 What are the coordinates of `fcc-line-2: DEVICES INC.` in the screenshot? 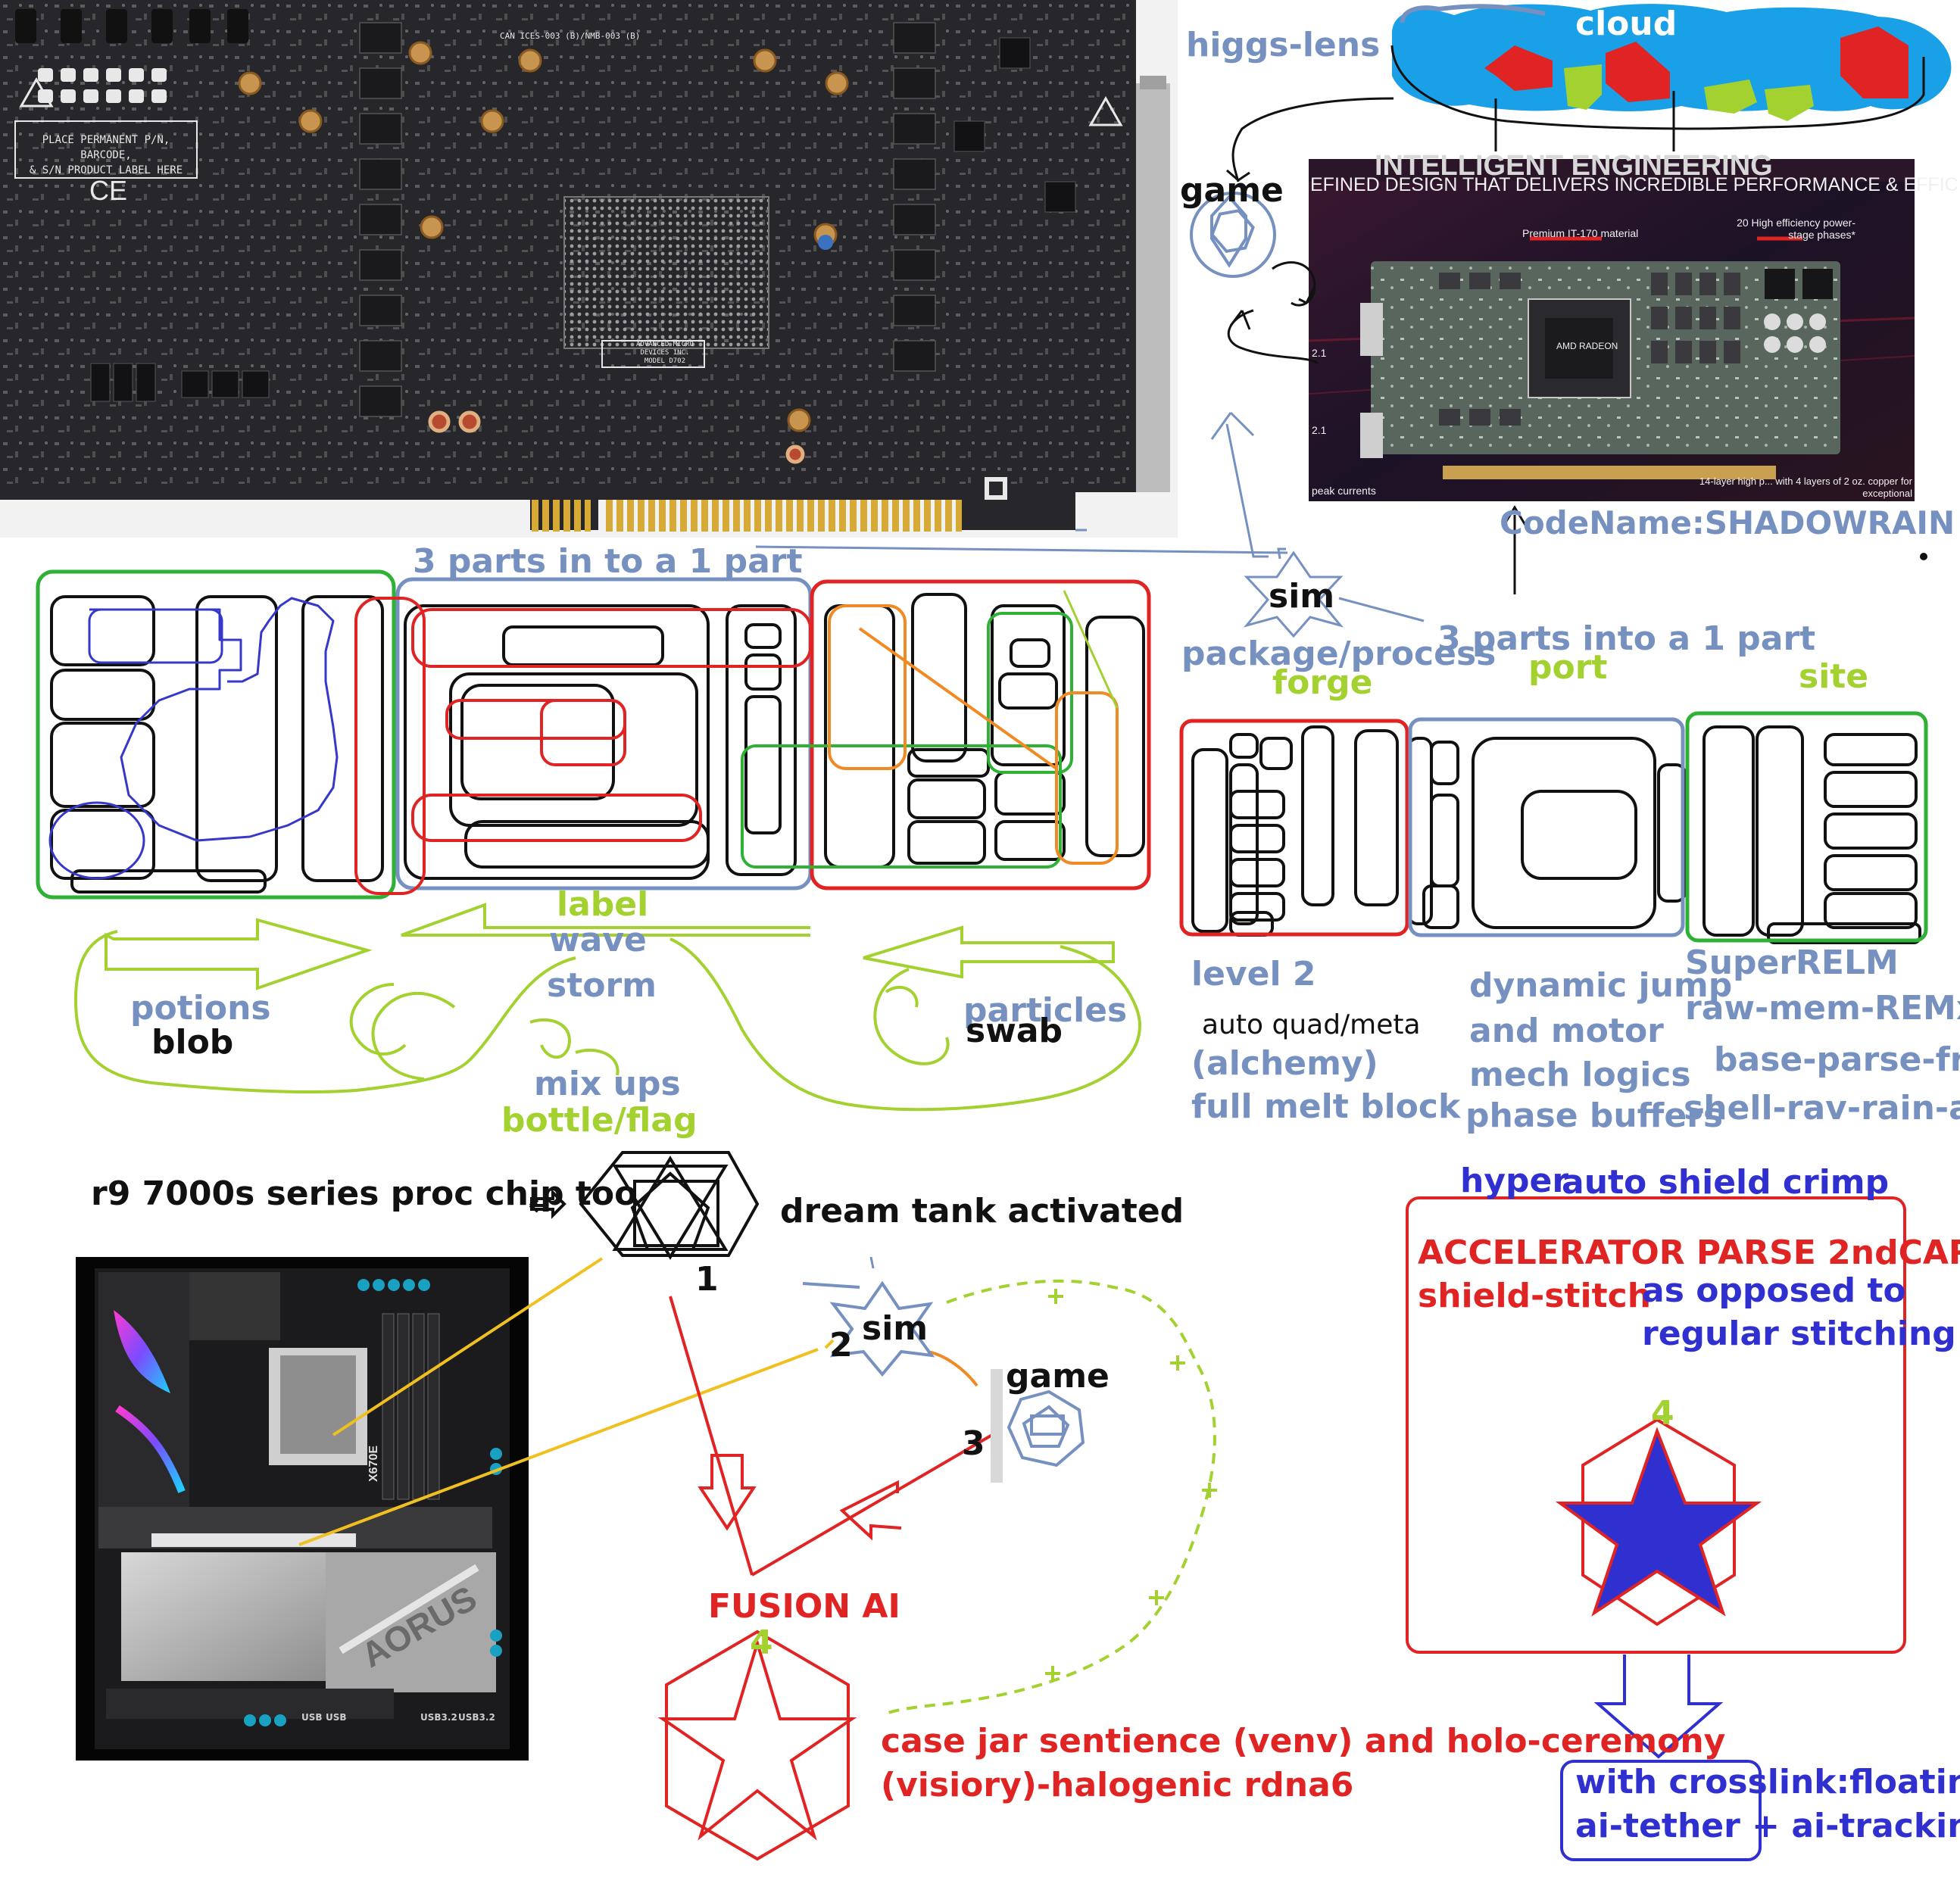 It's located at (665, 353).